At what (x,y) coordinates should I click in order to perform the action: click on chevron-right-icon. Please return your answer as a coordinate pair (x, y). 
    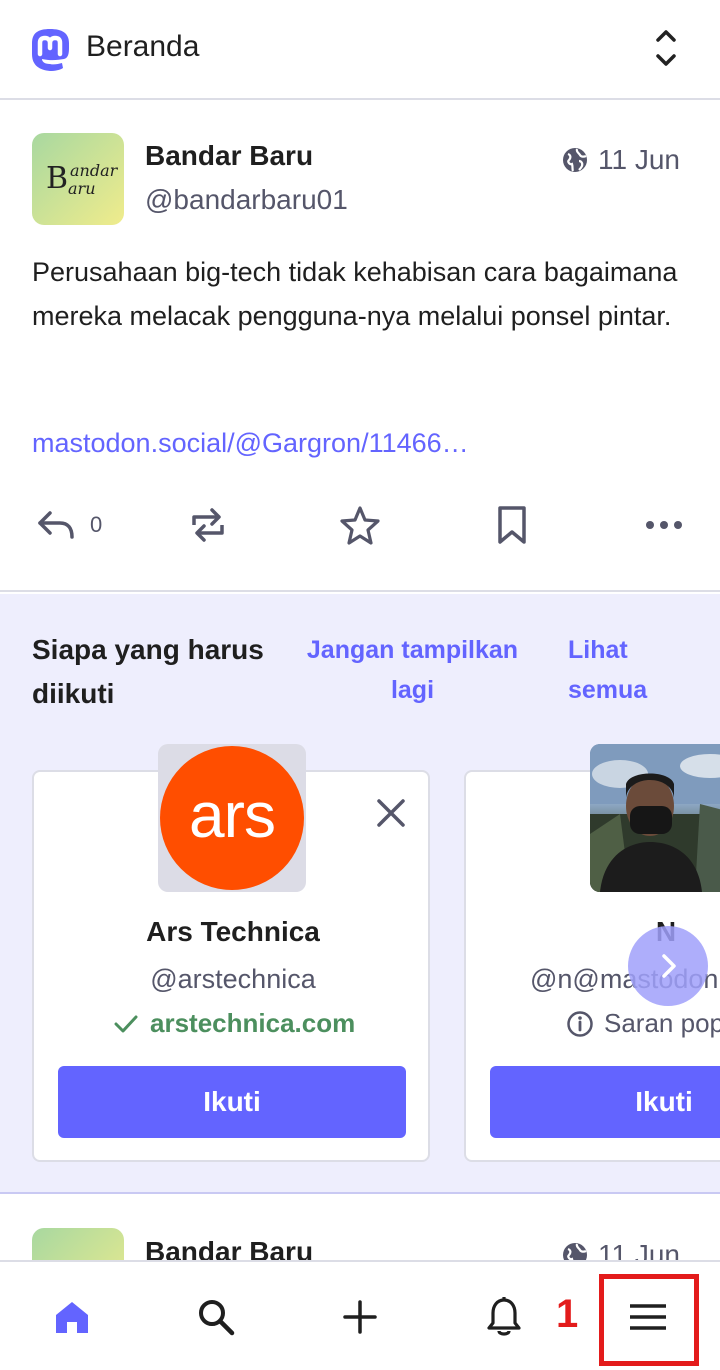
    Looking at the image, I should click on (669, 966).